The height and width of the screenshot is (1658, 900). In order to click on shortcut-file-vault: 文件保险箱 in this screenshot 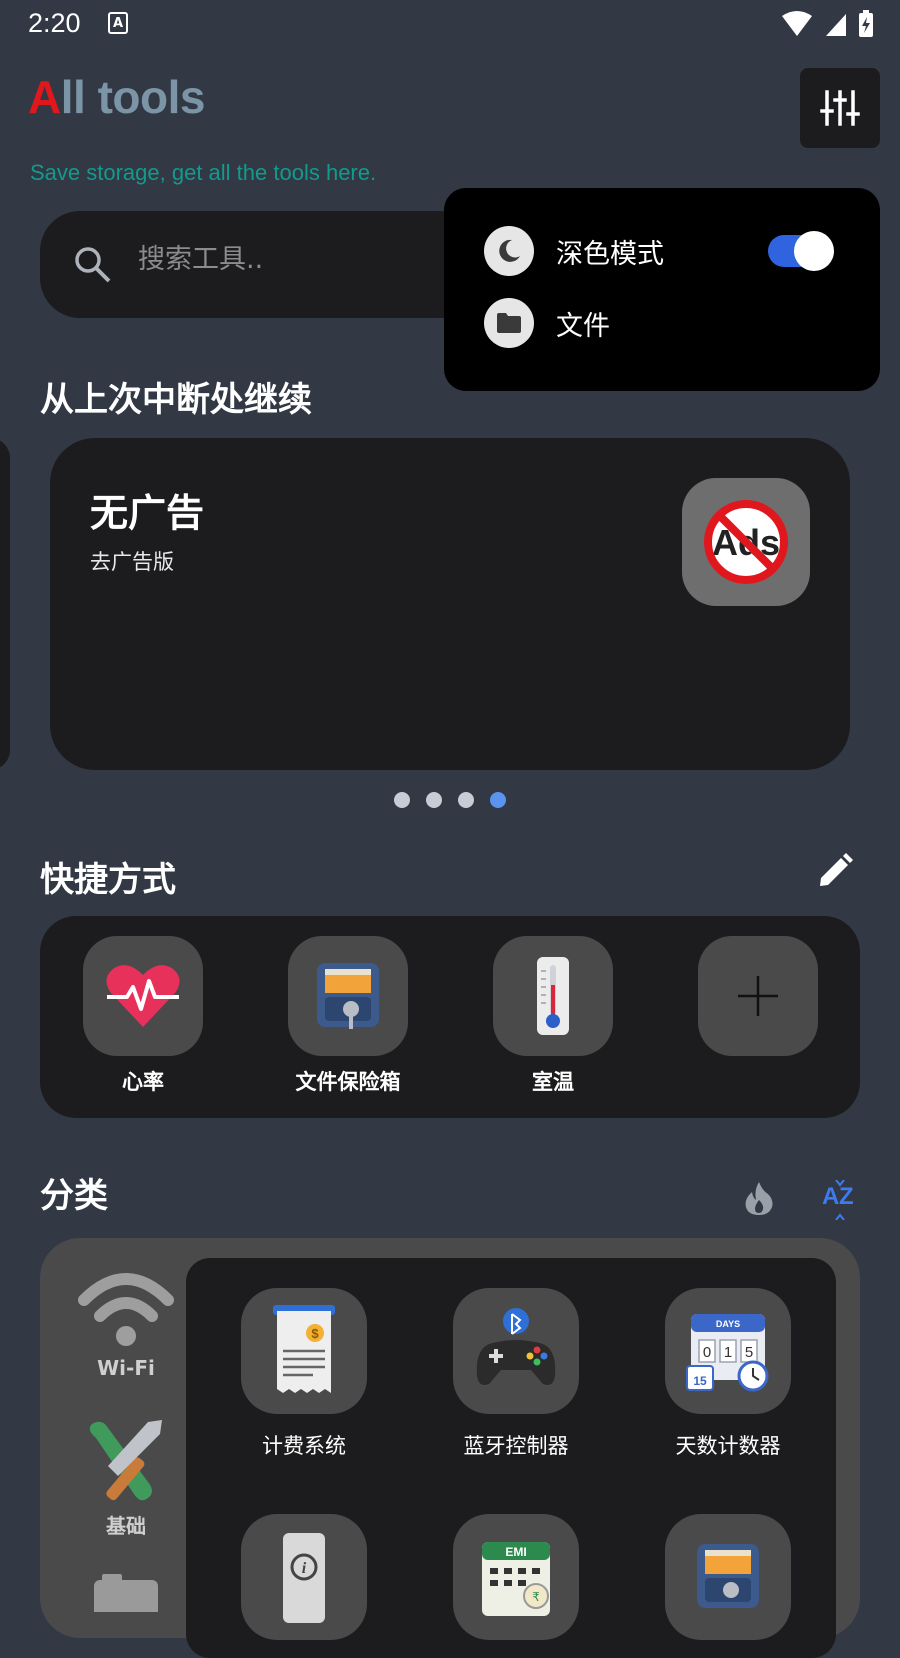, I will do `click(348, 1016)`.